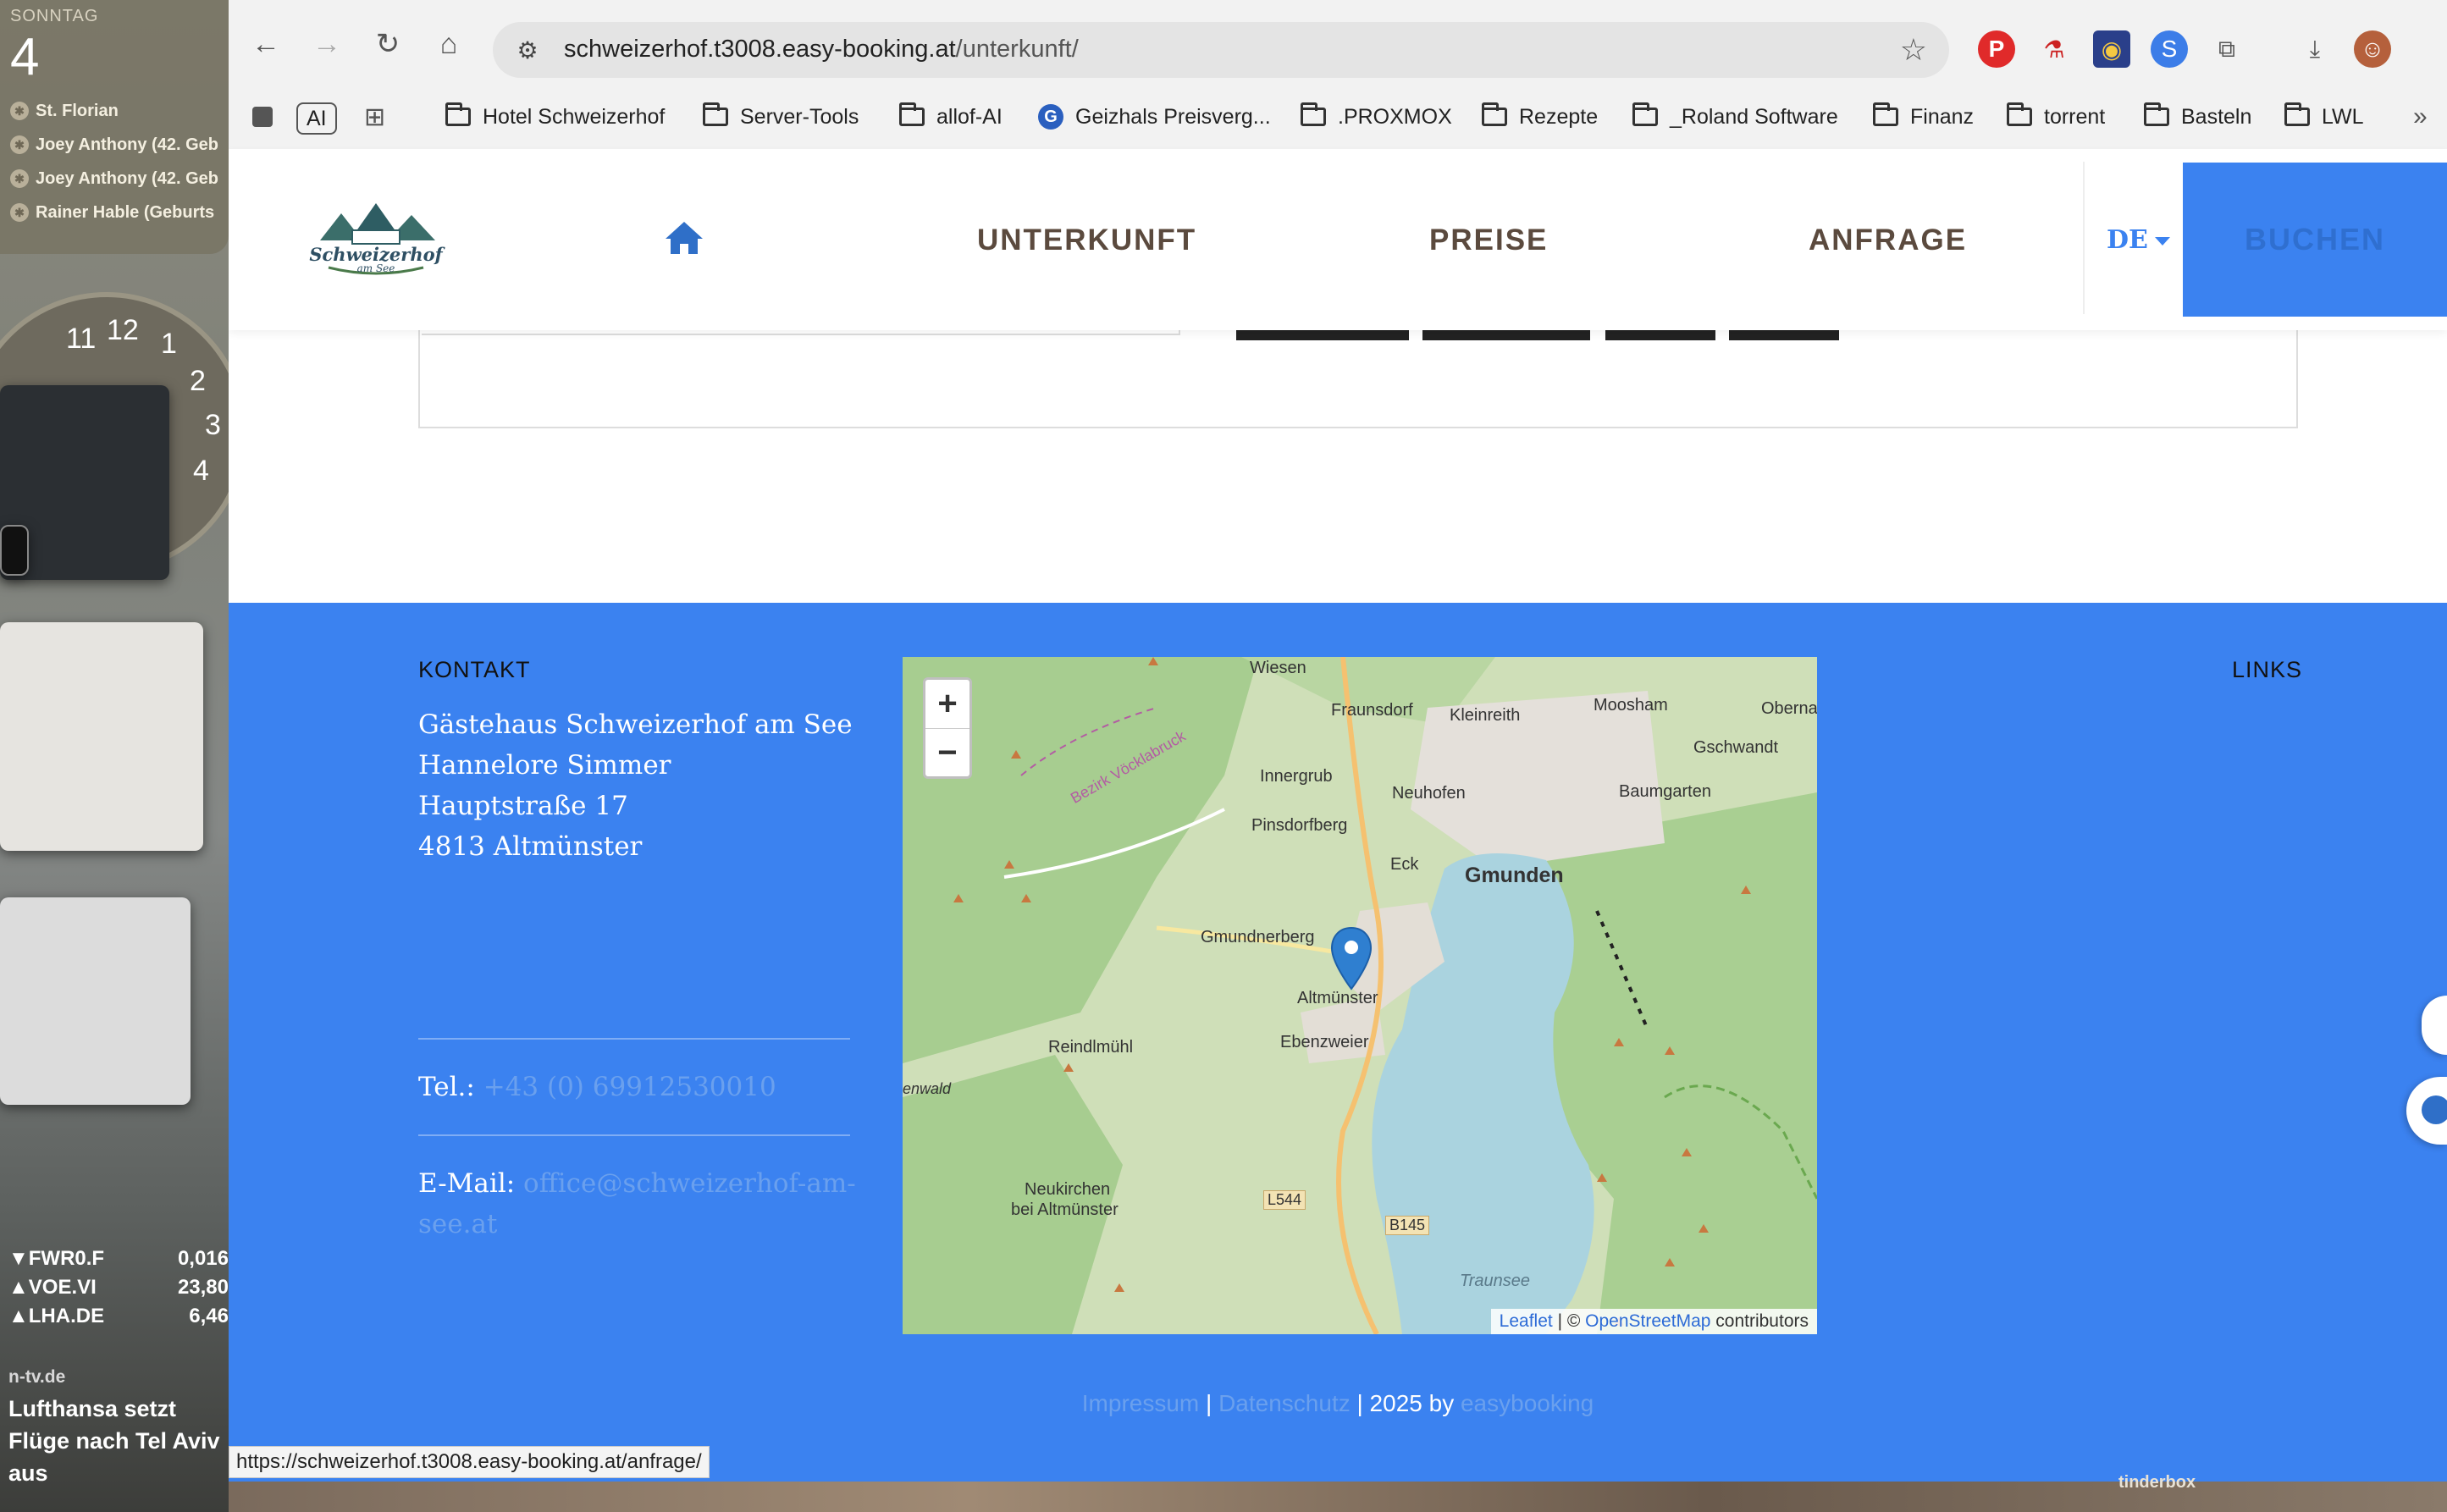 This screenshot has height=1512, width=2447. I want to click on bookmark-item: Finanz, so click(1923, 117).